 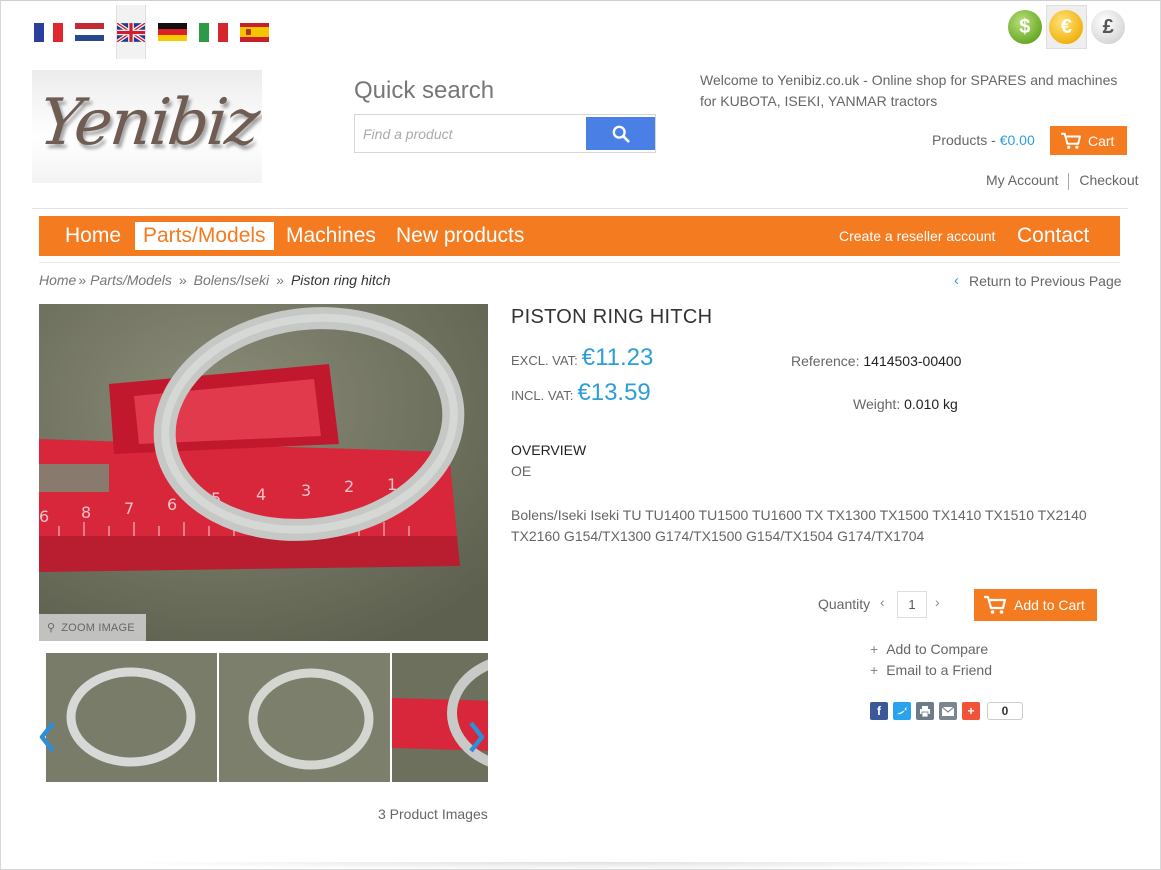 What do you see at coordinates (542, 395) in the screenshot?
I see `incl-vat-label: INCL. VAT:` at bounding box center [542, 395].